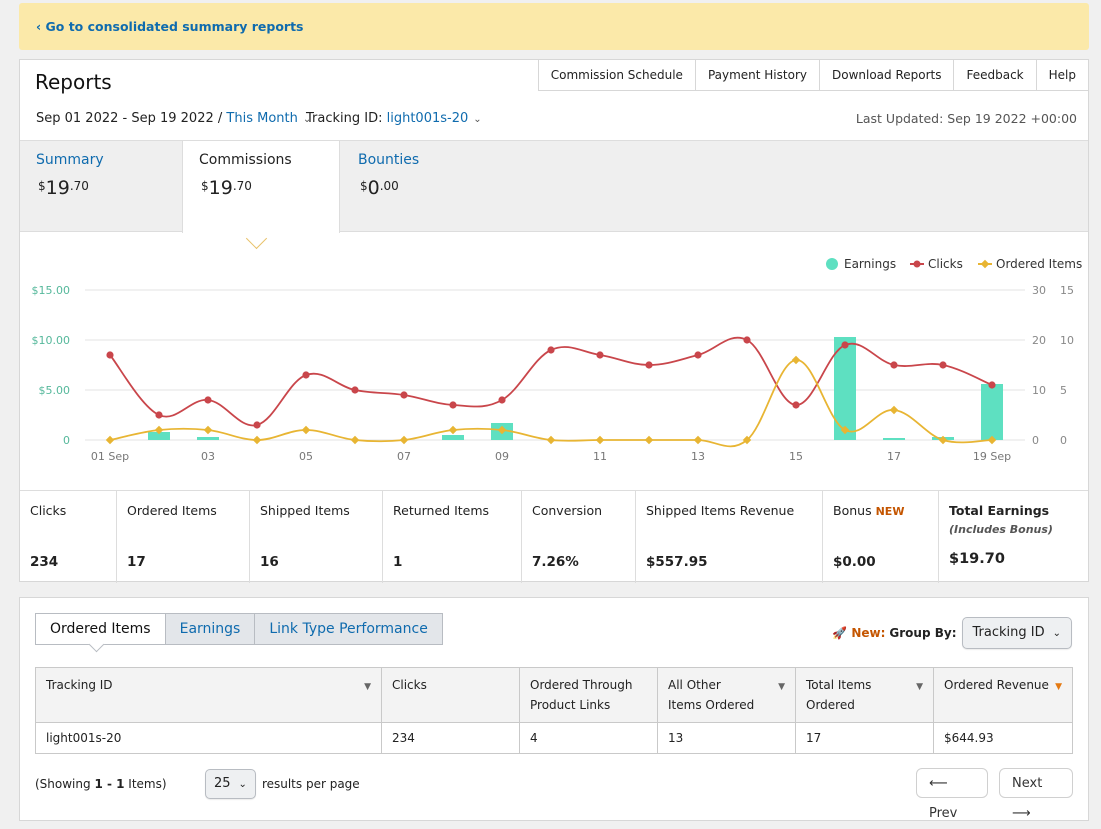 The width and height of the screenshot is (1101, 829). Describe the element at coordinates (588, 695) in the screenshot. I see `column-header: Ordered Through Product Links` at that location.